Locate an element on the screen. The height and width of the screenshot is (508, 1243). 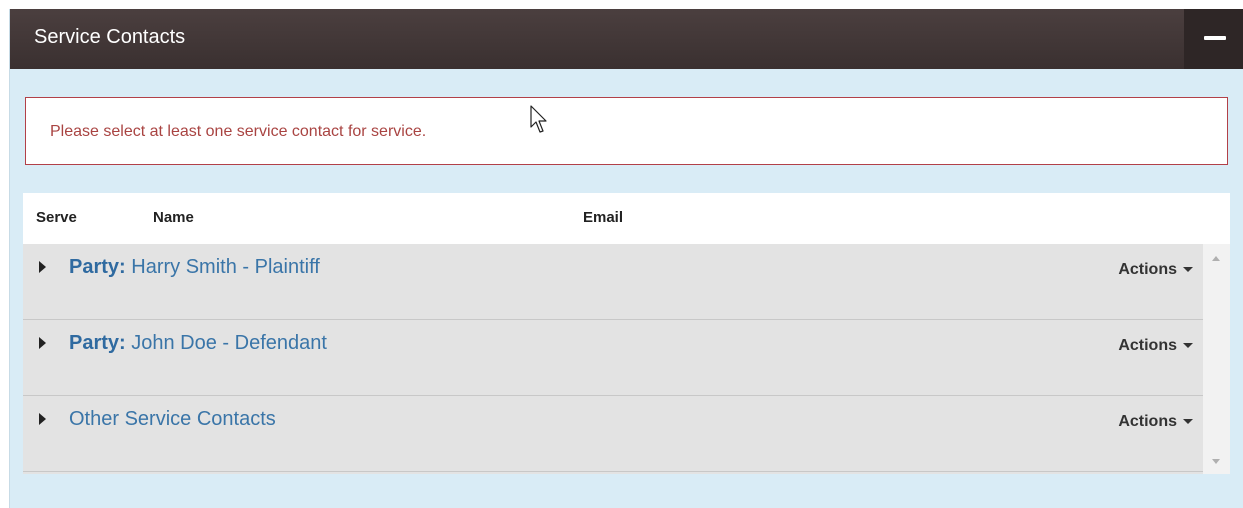
row-label: Other Service Contacts is located at coordinates (172, 419).